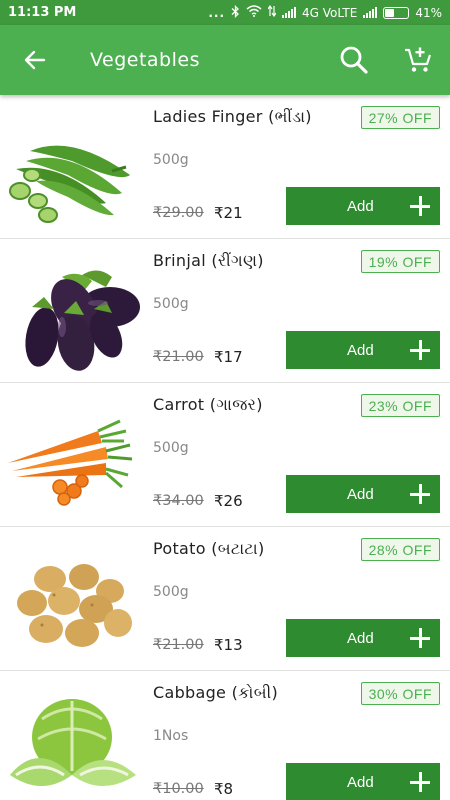 This screenshot has width=450, height=800. I want to click on potato-image, so click(72, 599).